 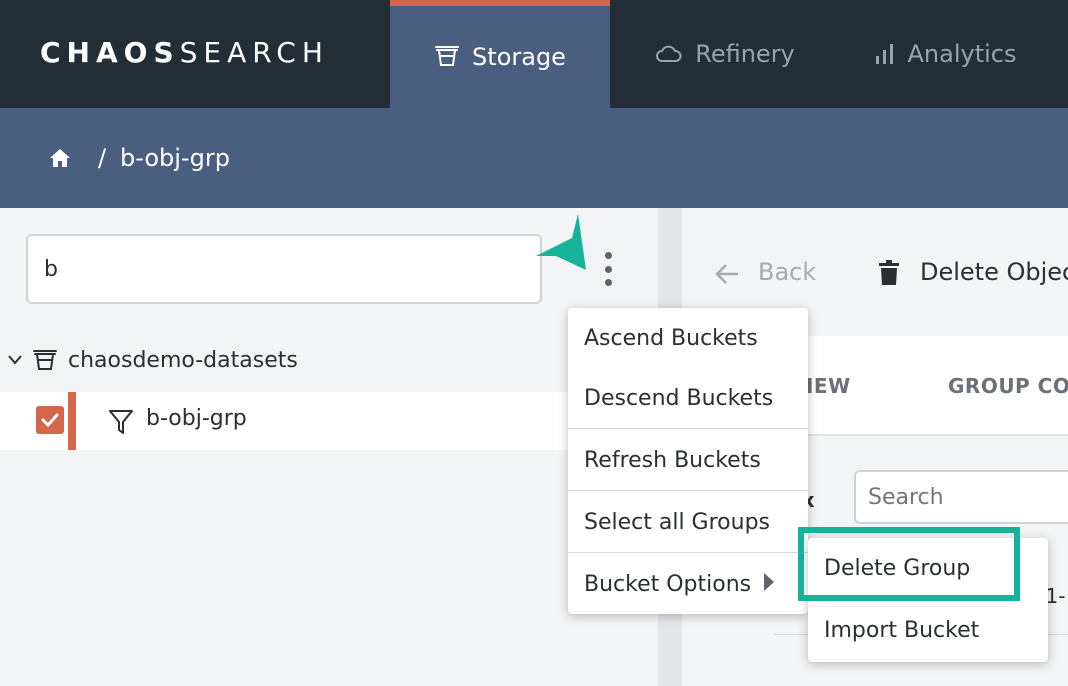 What do you see at coordinates (688, 522) in the screenshot?
I see `menu-item-select-all-groups: Select all Groups` at bounding box center [688, 522].